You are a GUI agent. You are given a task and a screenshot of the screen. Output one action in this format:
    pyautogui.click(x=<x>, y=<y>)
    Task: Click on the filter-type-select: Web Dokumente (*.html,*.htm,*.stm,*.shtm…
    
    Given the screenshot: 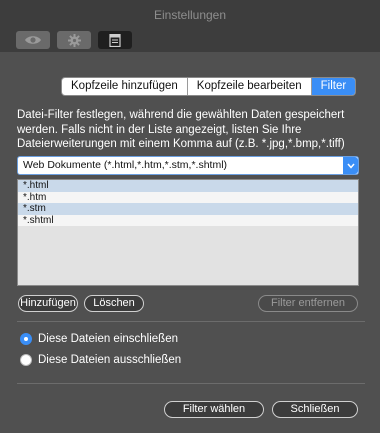 What is the action you would take?
    pyautogui.click(x=188, y=165)
    